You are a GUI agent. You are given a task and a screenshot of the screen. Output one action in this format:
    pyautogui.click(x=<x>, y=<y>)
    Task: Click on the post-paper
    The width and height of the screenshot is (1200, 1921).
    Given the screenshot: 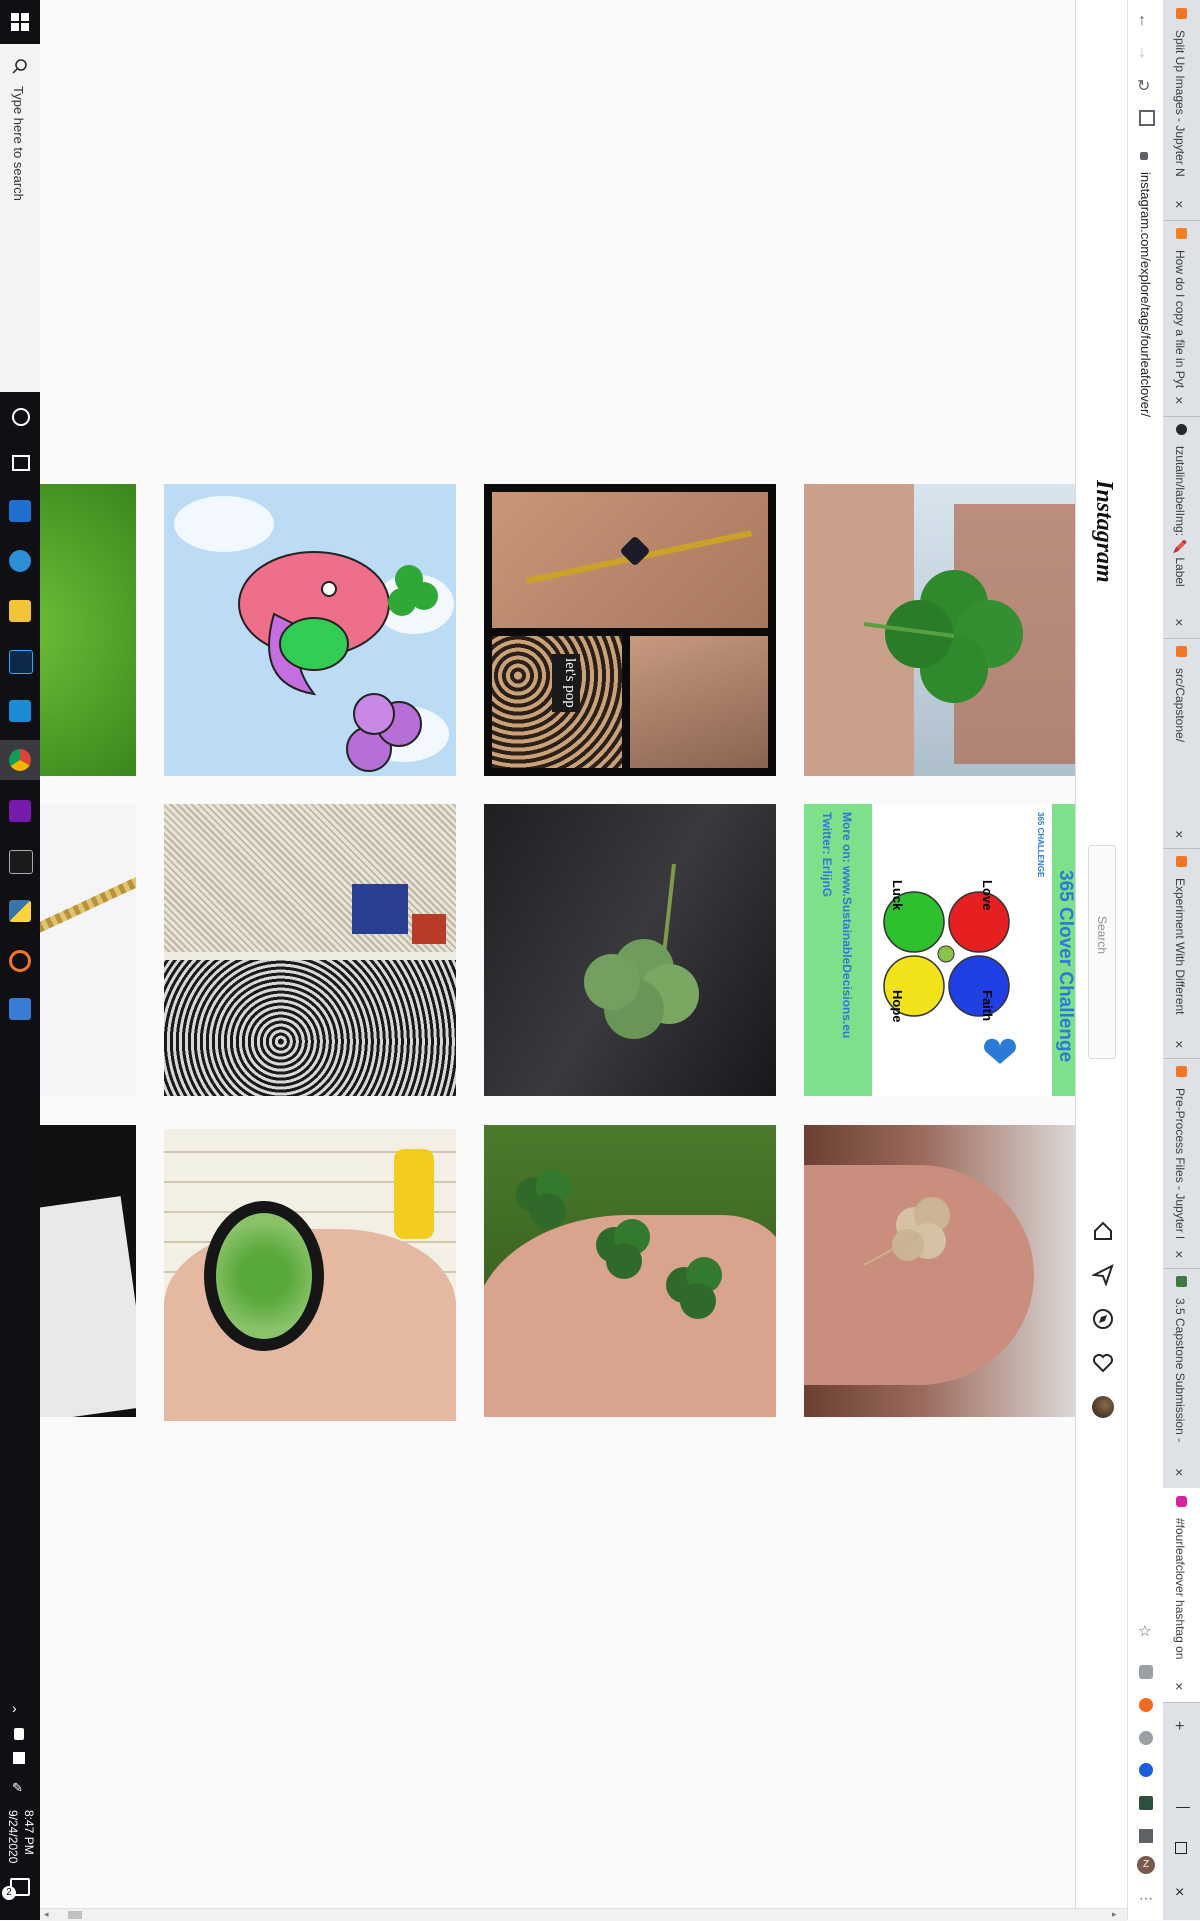 What is the action you would take?
    pyautogui.click(x=88, y=1271)
    